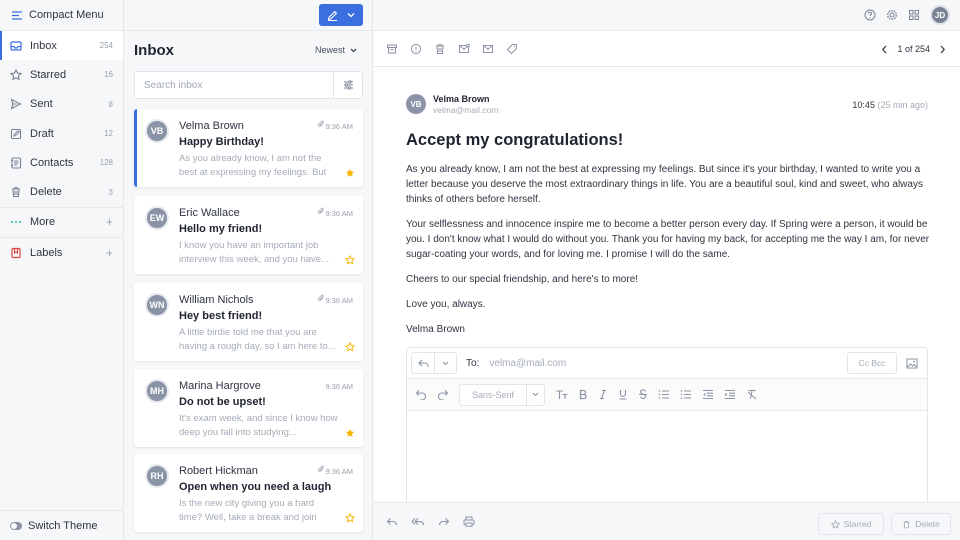 The width and height of the screenshot is (960, 540). Describe the element at coordinates (730, 394) in the screenshot. I see `indent-increase-icon` at that location.